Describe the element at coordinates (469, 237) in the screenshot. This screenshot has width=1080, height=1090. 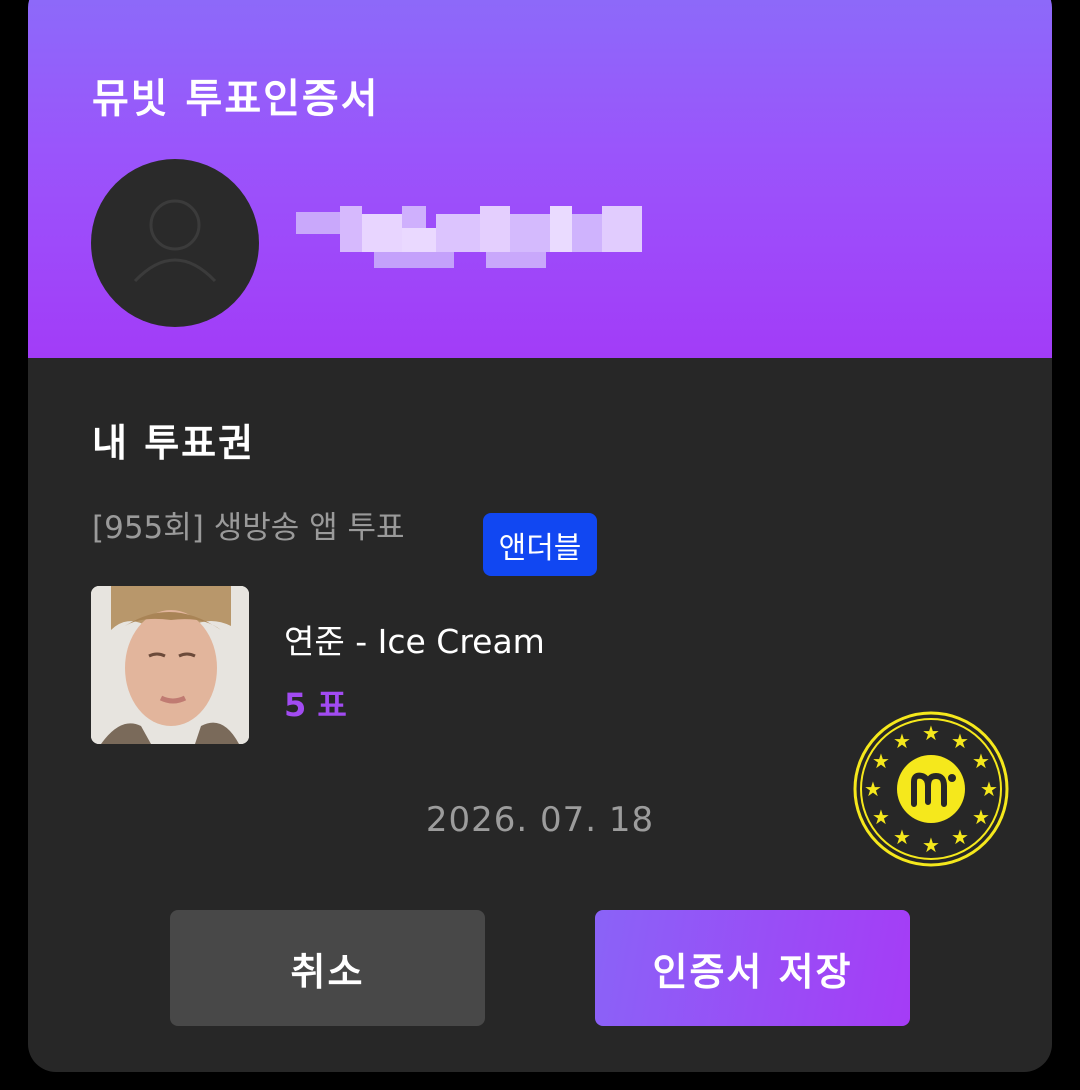
I see `username-blurred` at that location.